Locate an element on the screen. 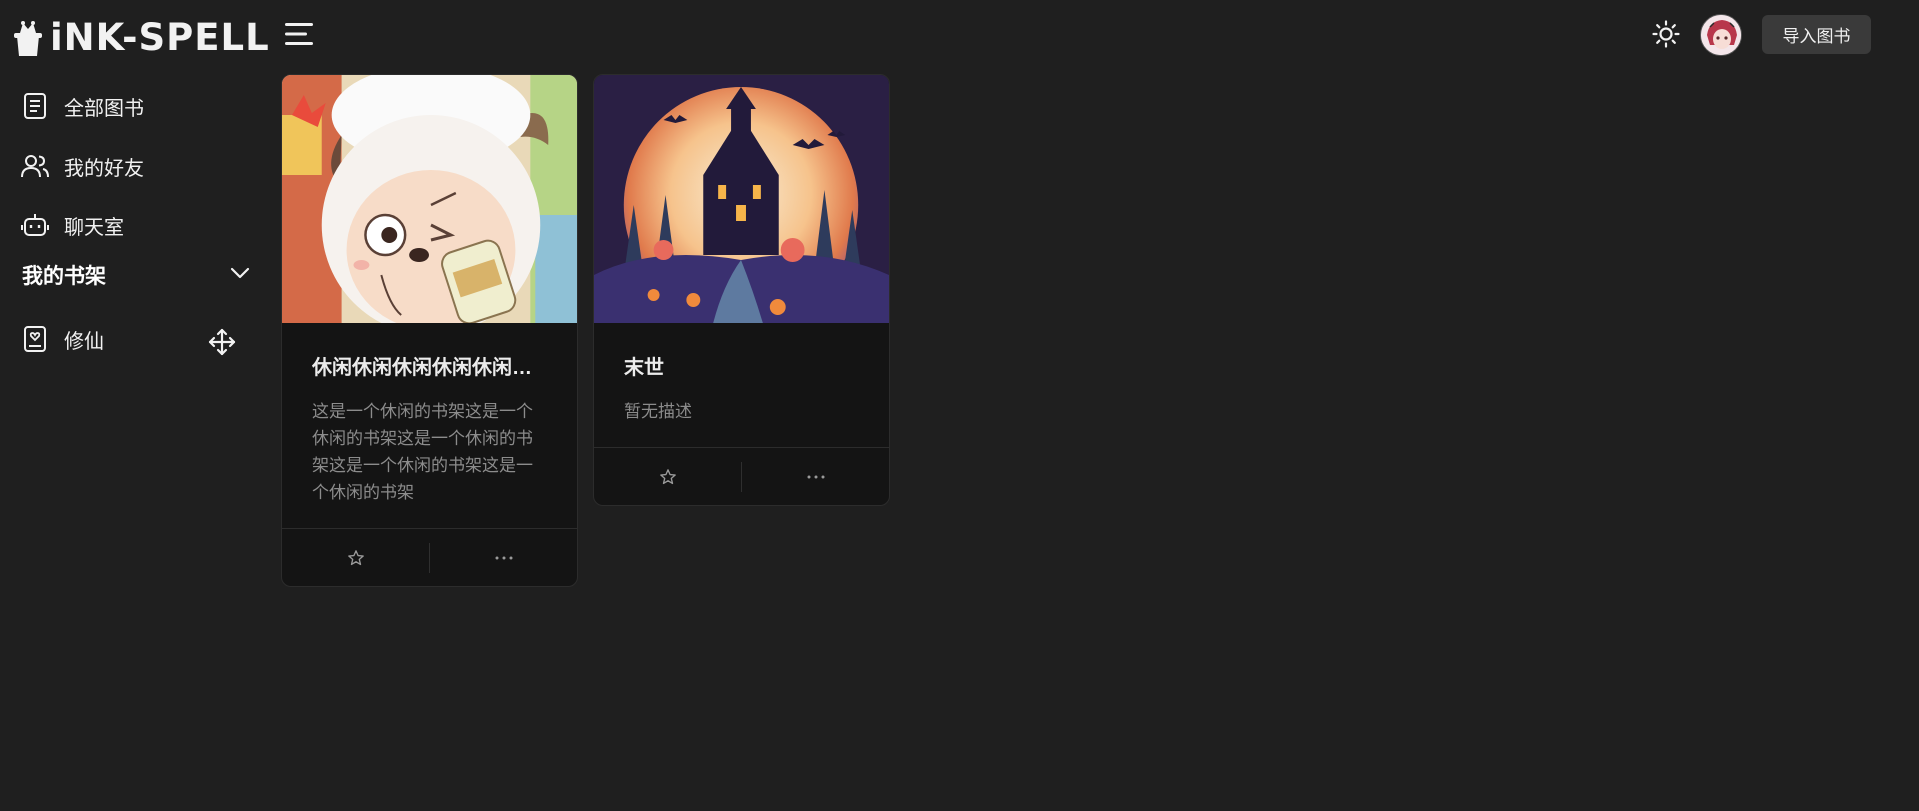 The image size is (1919, 811). sidebar-item-label: 全部图书 is located at coordinates (104, 108).